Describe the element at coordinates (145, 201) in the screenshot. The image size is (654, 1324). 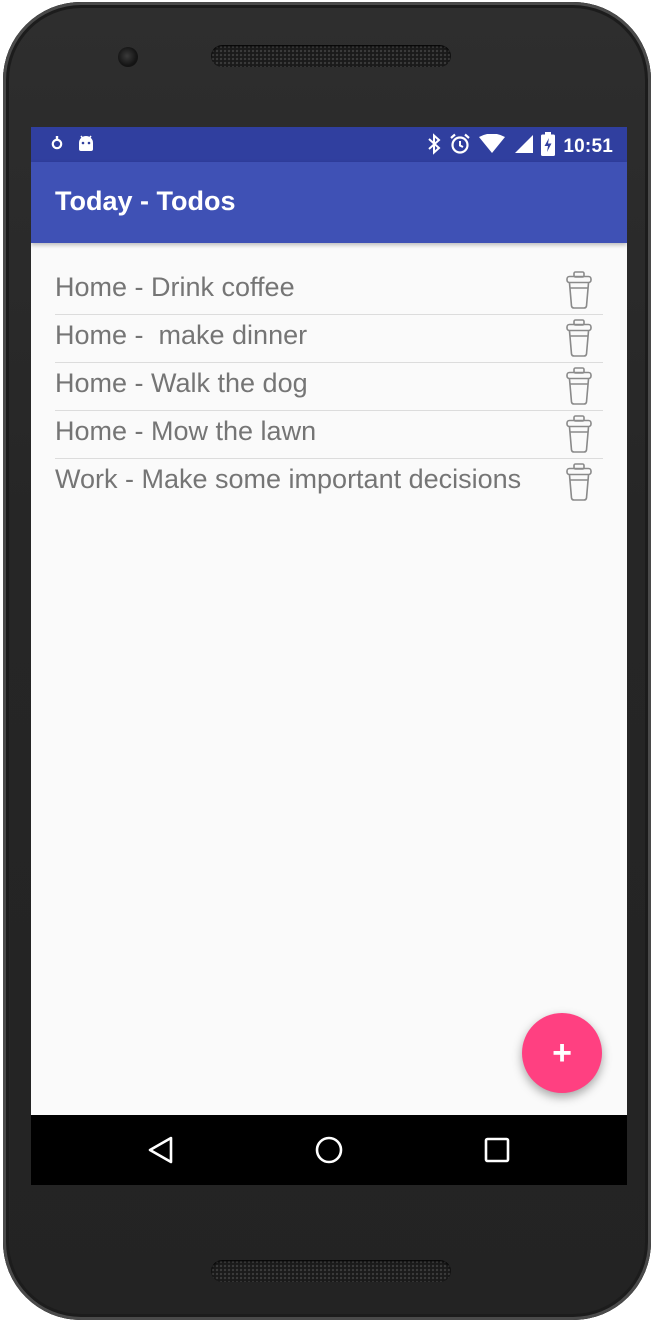
I see `page-title: Today - Todos` at that location.